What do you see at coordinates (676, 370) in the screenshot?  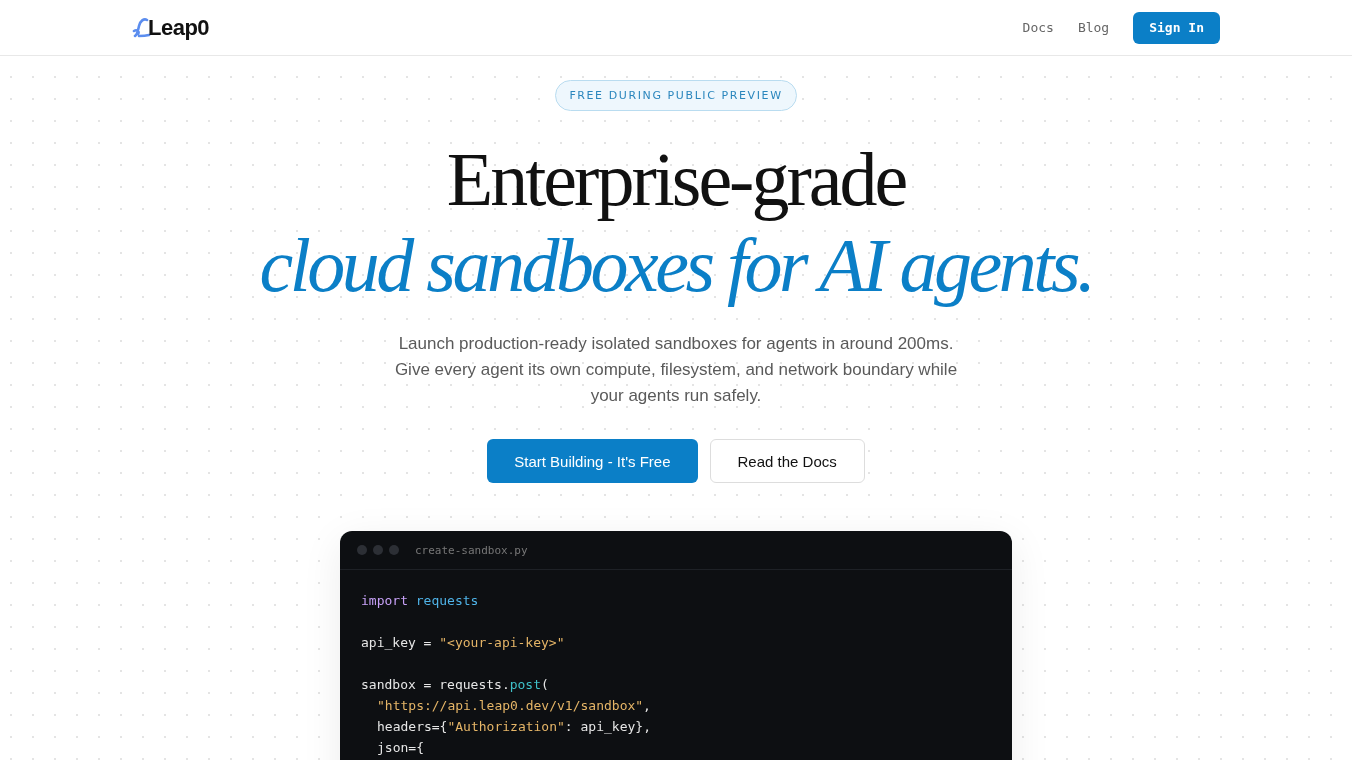 I see `hero-description: Launch production-ready isolated sandboxes for agents in around 200ms. Give every agent its own compute, filesystem, and network boundary while your agents run safely.` at bounding box center [676, 370].